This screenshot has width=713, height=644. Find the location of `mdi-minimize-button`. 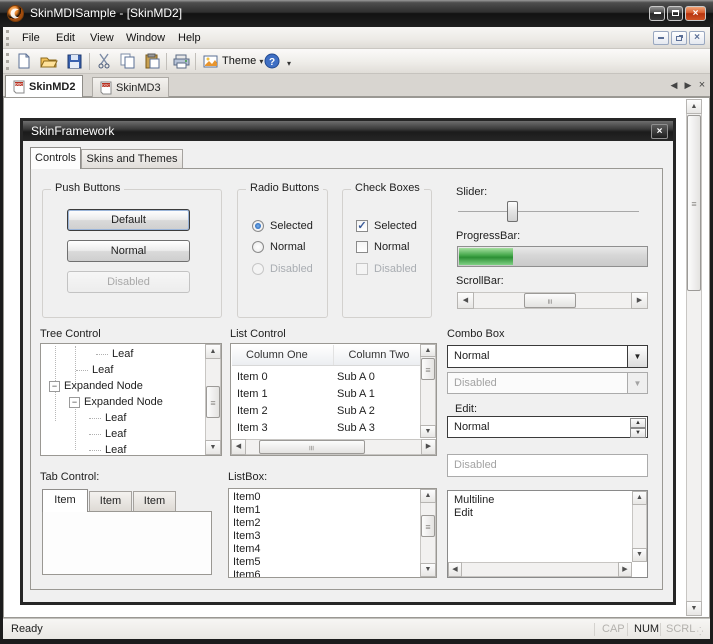

mdi-minimize-button is located at coordinates (661, 38).